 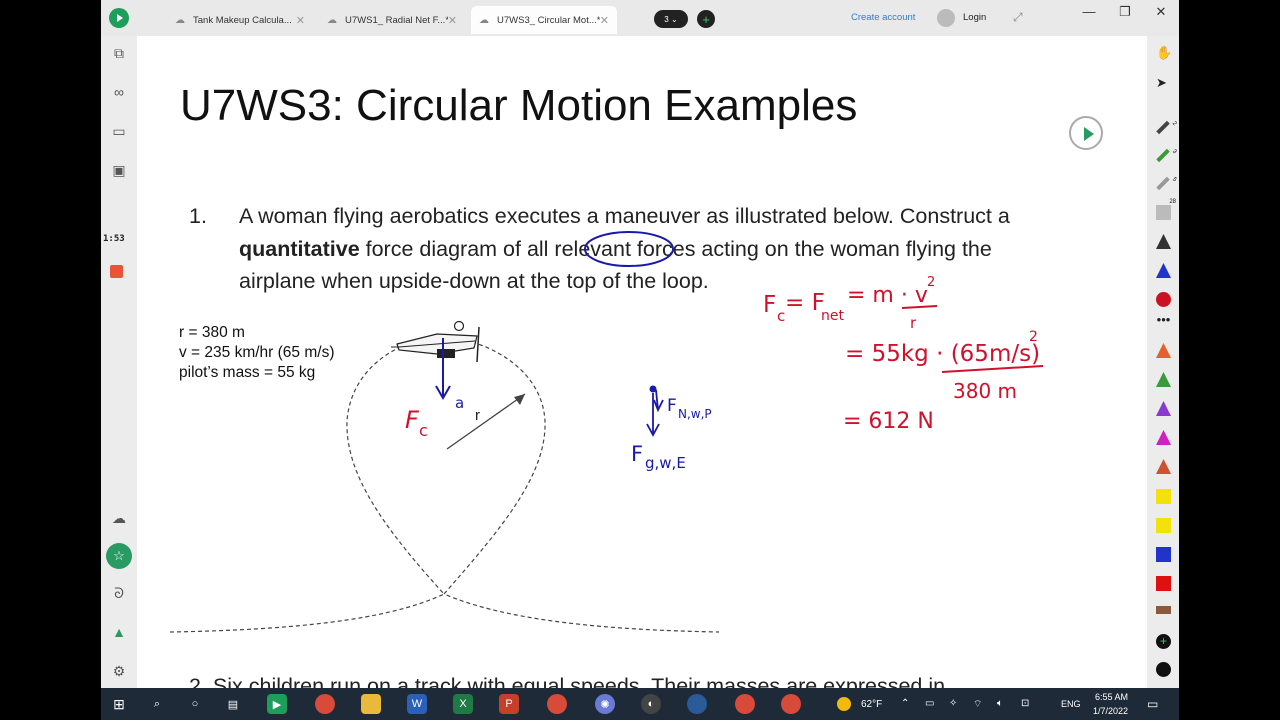 I want to click on pointer-icon: ➤, so click(x=1163, y=82).